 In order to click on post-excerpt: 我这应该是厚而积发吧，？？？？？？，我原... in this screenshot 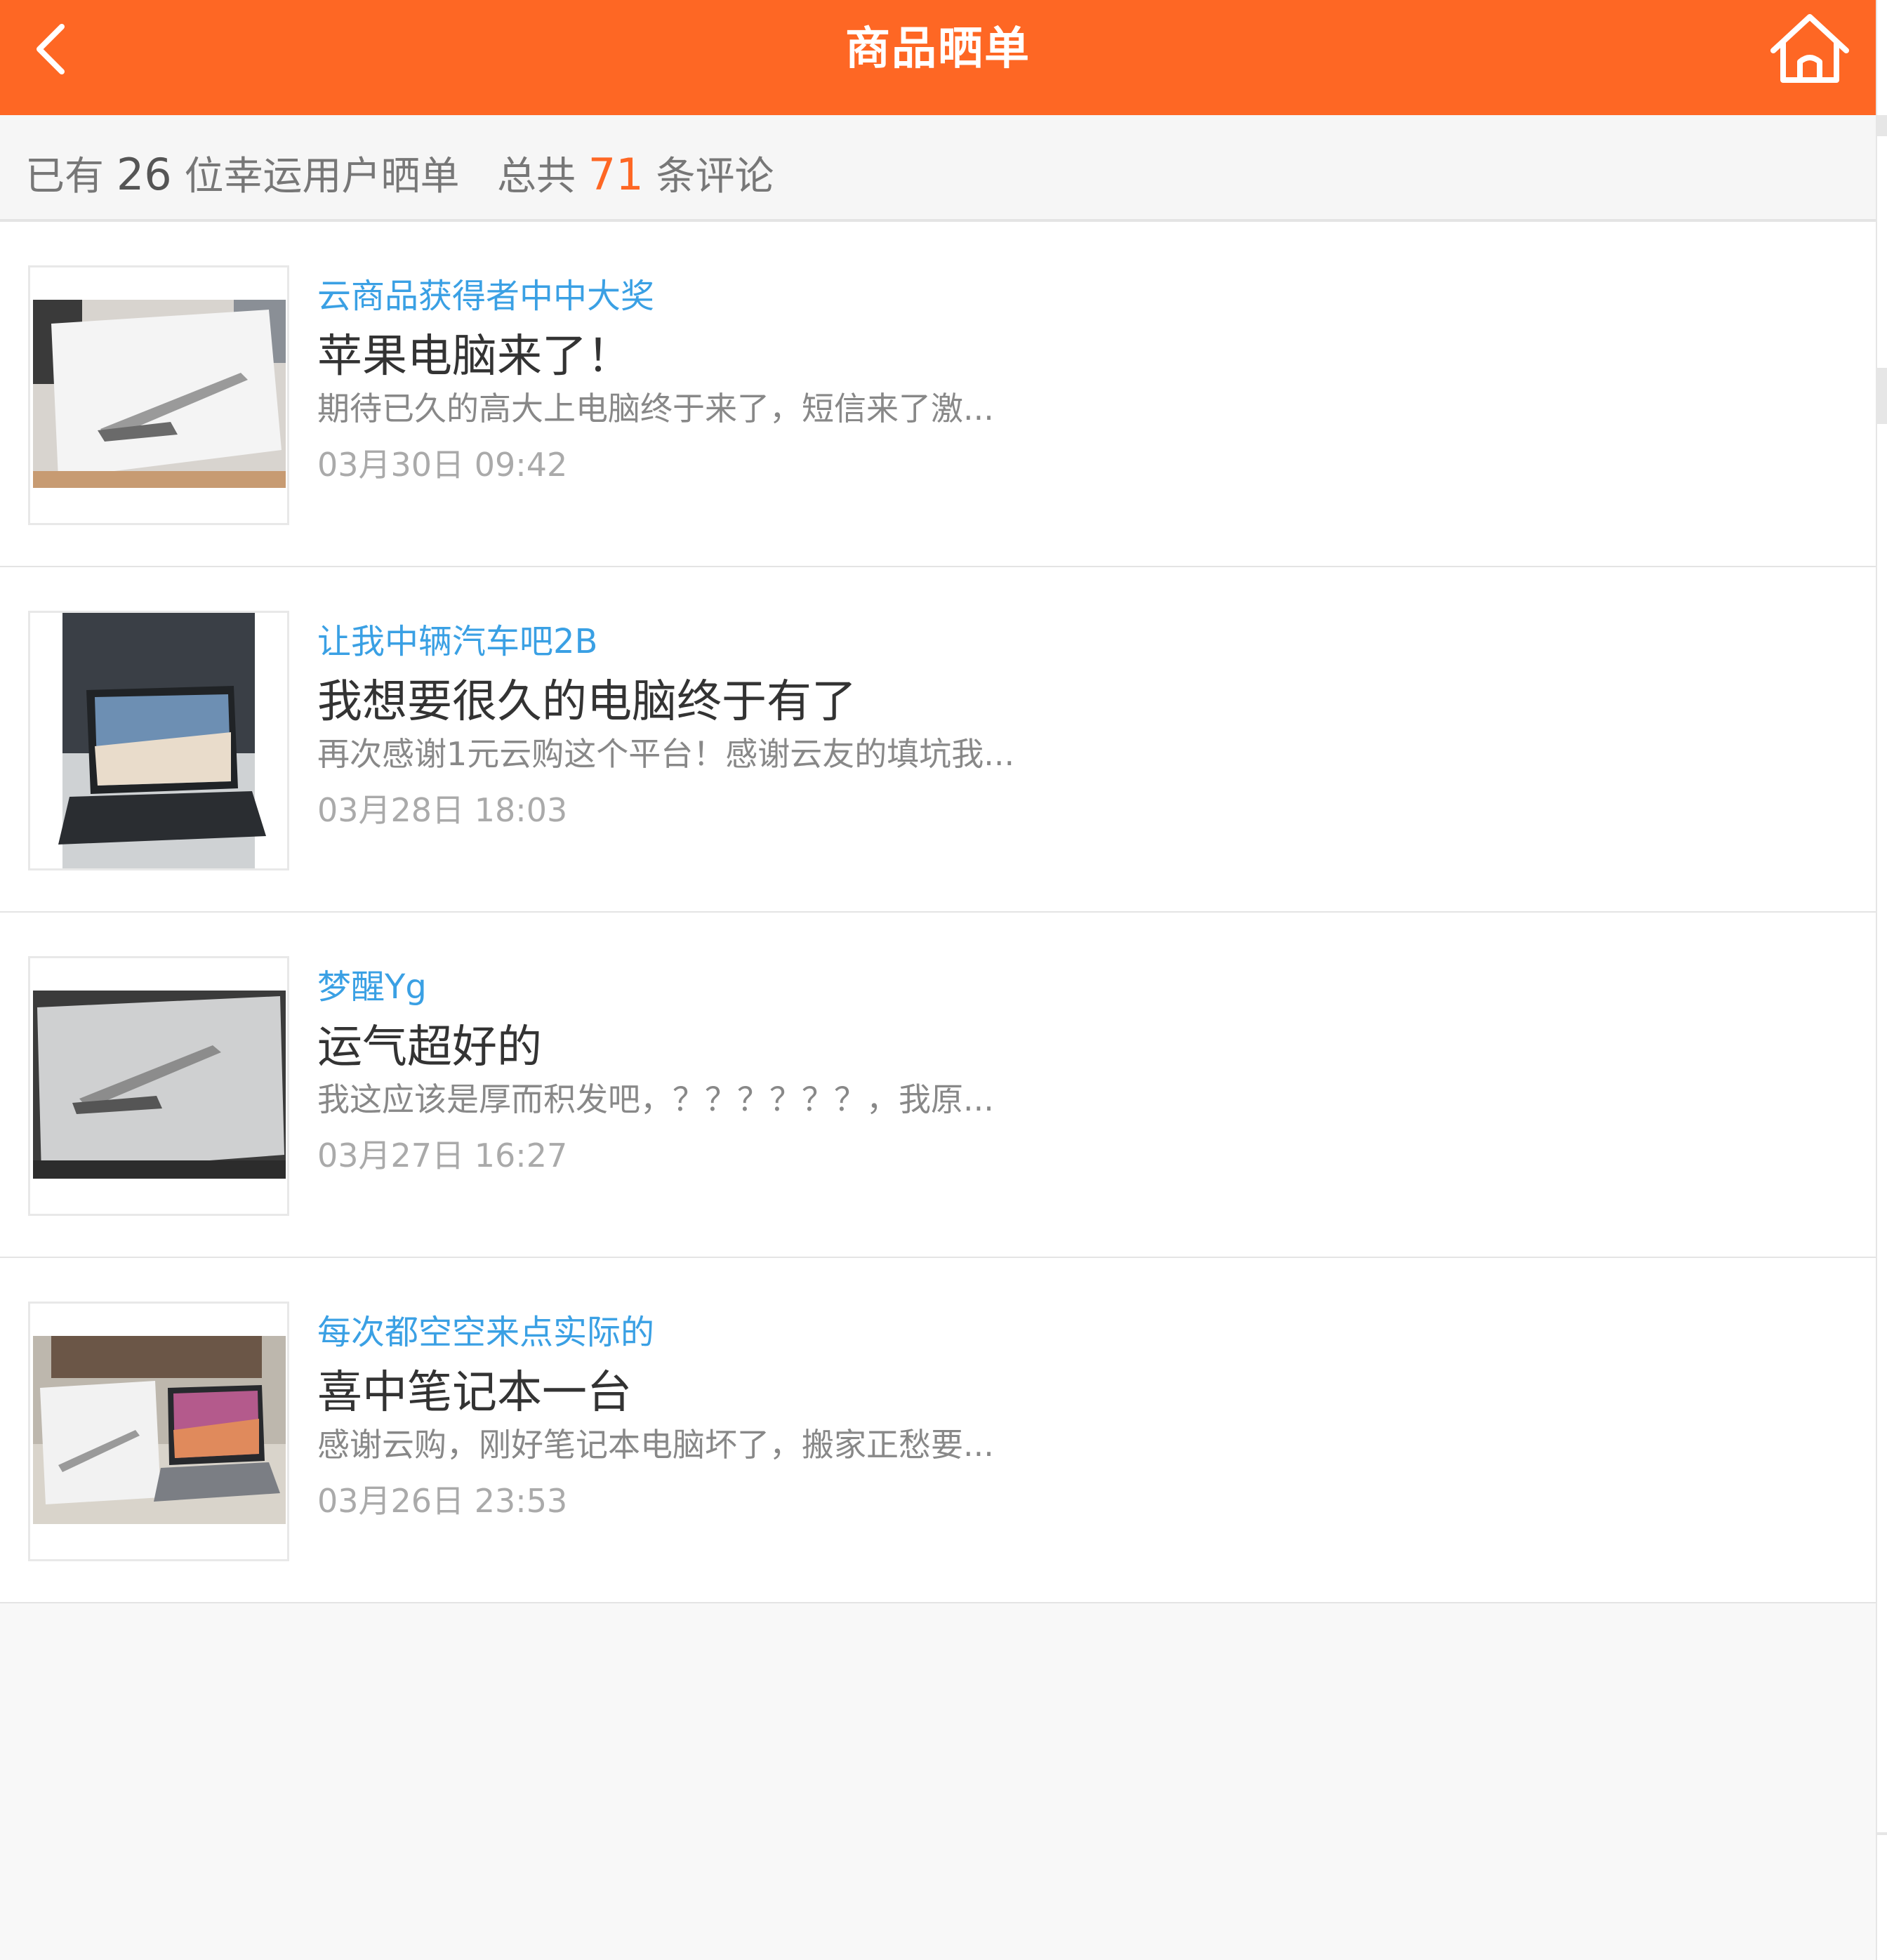, I will do `click(655, 1099)`.